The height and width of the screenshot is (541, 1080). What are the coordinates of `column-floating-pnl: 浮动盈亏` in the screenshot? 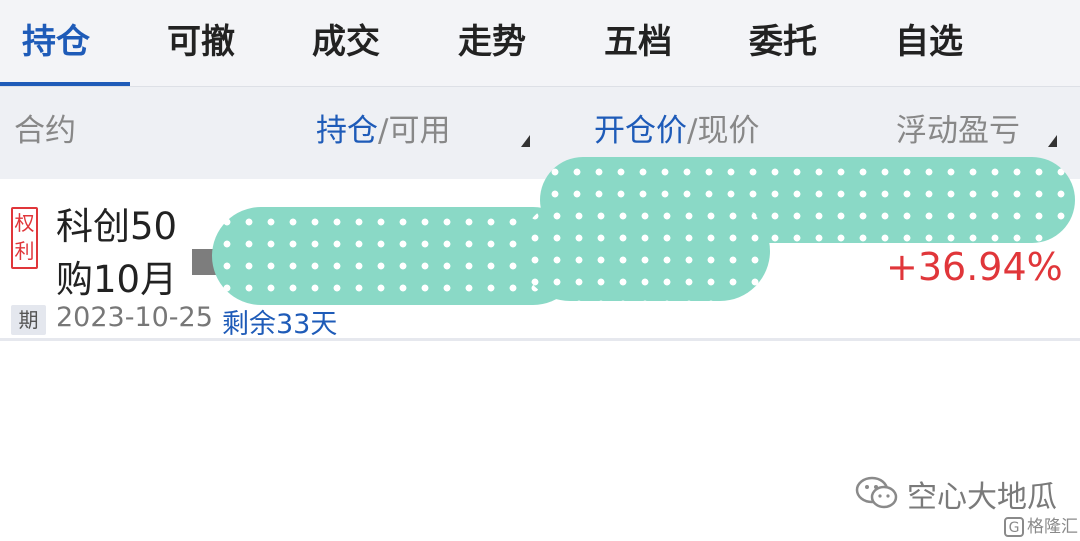 It's located at (958, 131).